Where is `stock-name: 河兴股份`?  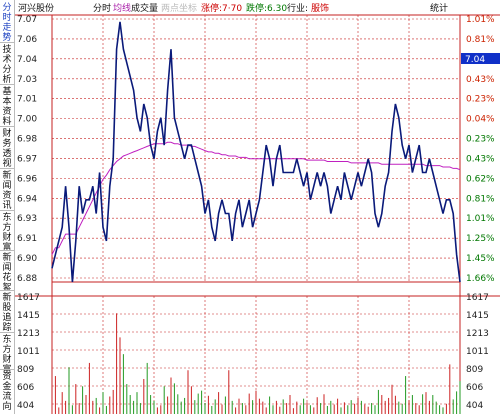
stock-name: 河兴股份 is located at coordinates (36, 8).